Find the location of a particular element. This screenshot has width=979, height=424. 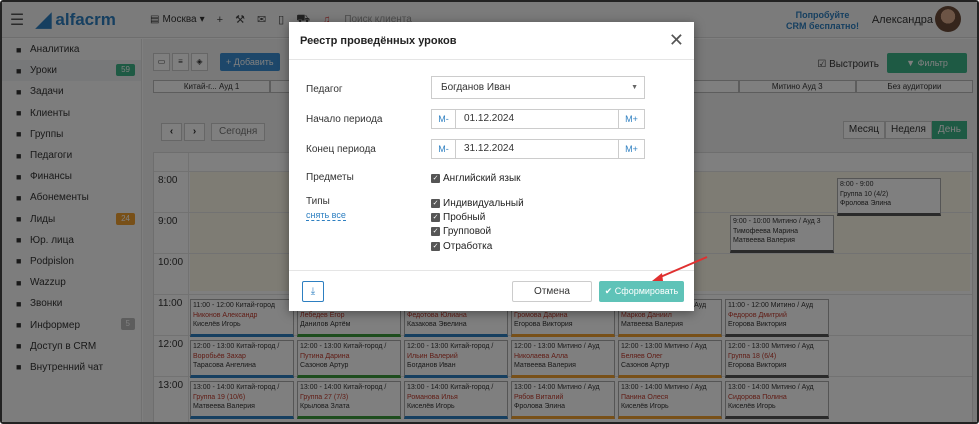

annotation-arrow is located at coordinates (680, 268).